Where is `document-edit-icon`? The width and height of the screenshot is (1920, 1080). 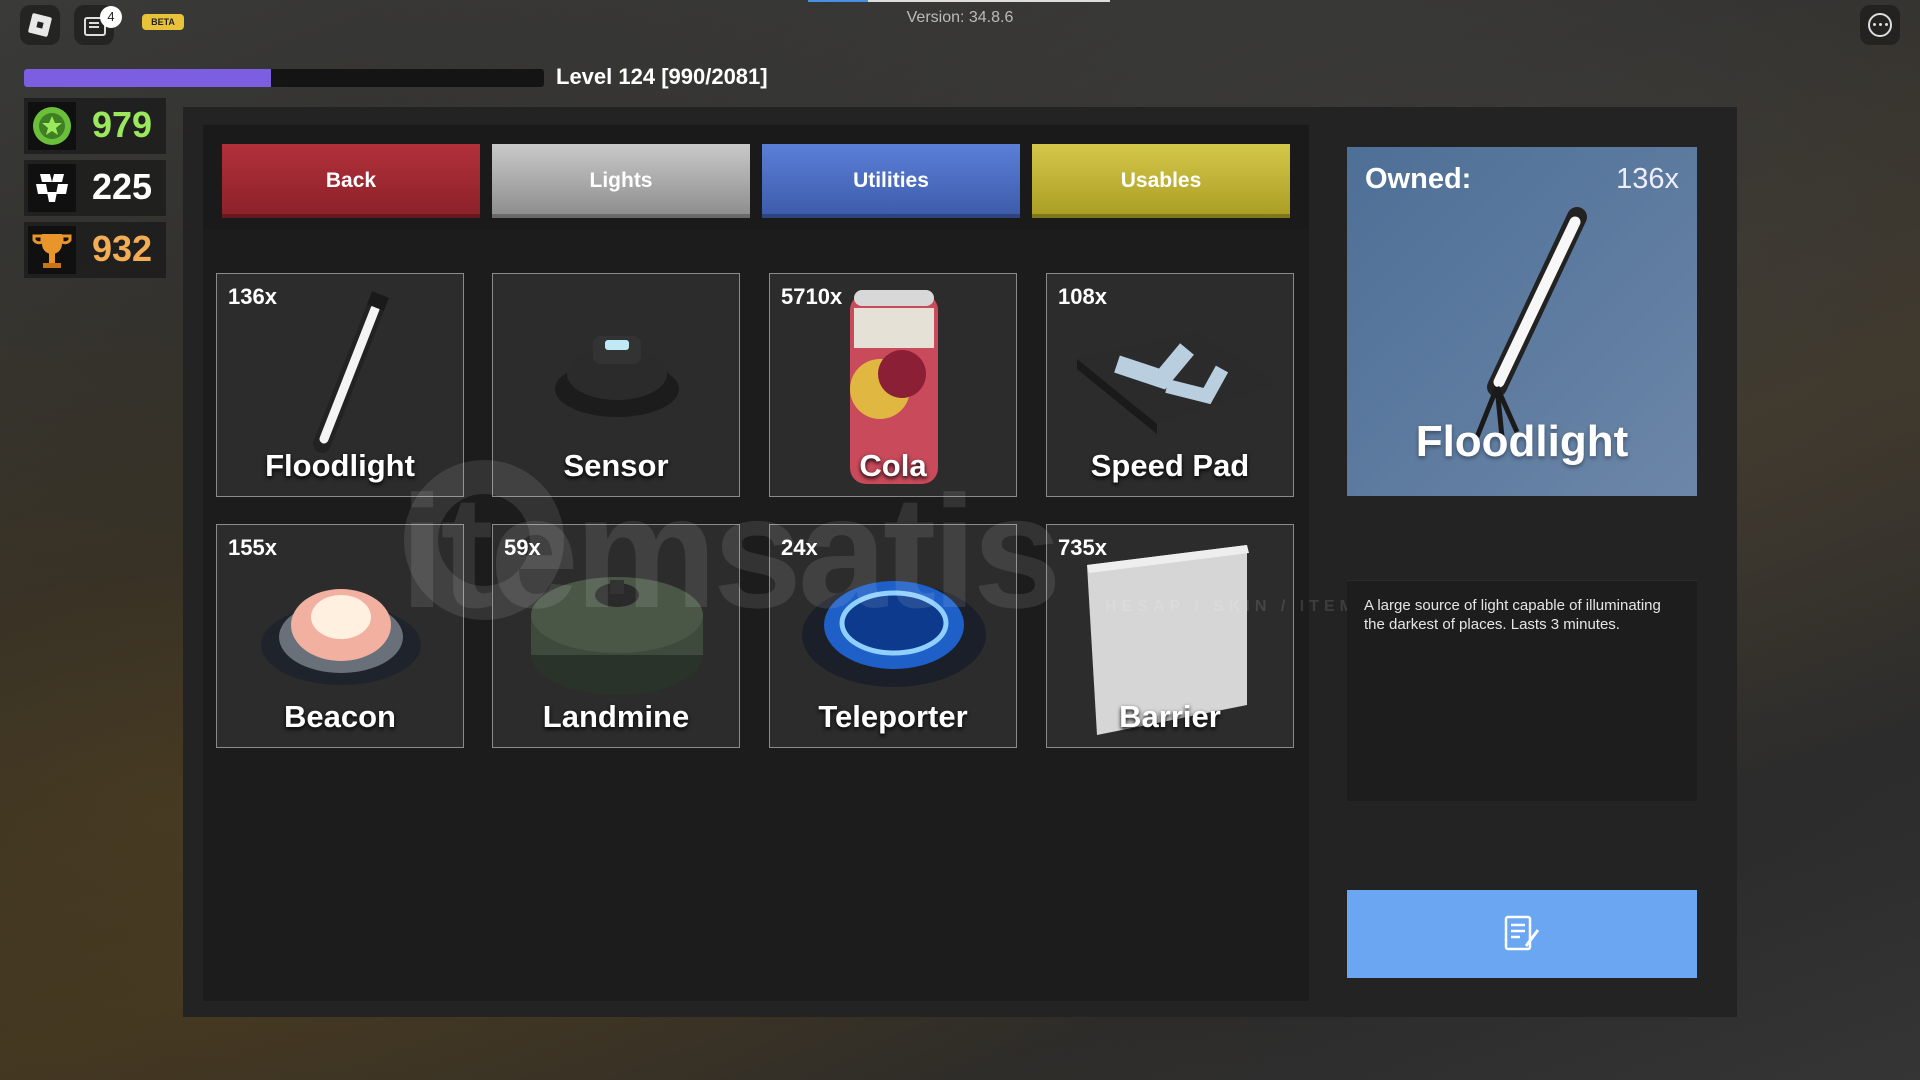 document-edit-icon is located at coordinates (1522, 933).